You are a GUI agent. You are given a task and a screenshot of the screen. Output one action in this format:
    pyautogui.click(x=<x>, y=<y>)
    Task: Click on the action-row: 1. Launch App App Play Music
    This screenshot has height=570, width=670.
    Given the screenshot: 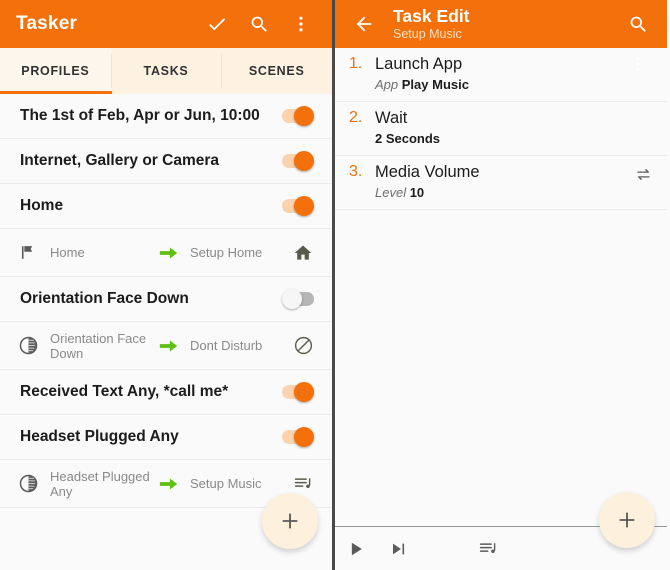 What is the action you would take?
    pyautogui.click(x=501, y=75)
    